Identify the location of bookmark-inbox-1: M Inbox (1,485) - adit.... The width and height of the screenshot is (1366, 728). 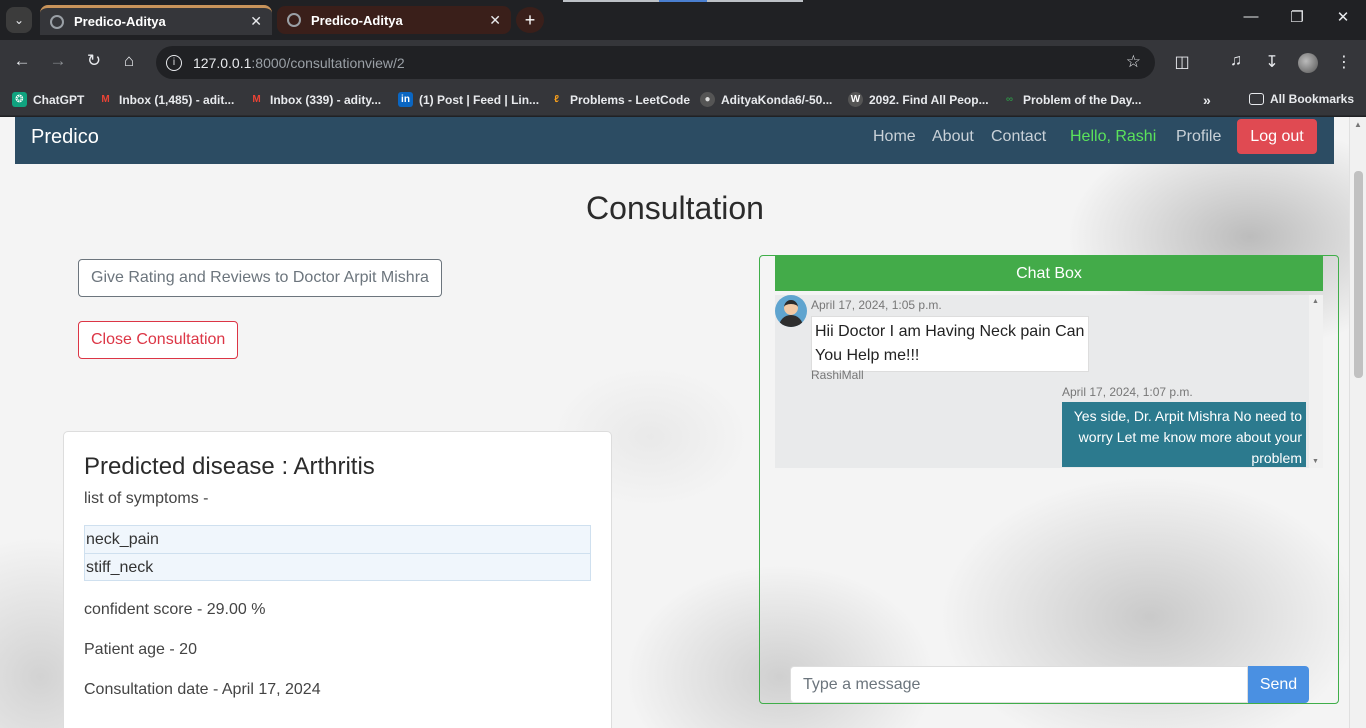
(166, 99).